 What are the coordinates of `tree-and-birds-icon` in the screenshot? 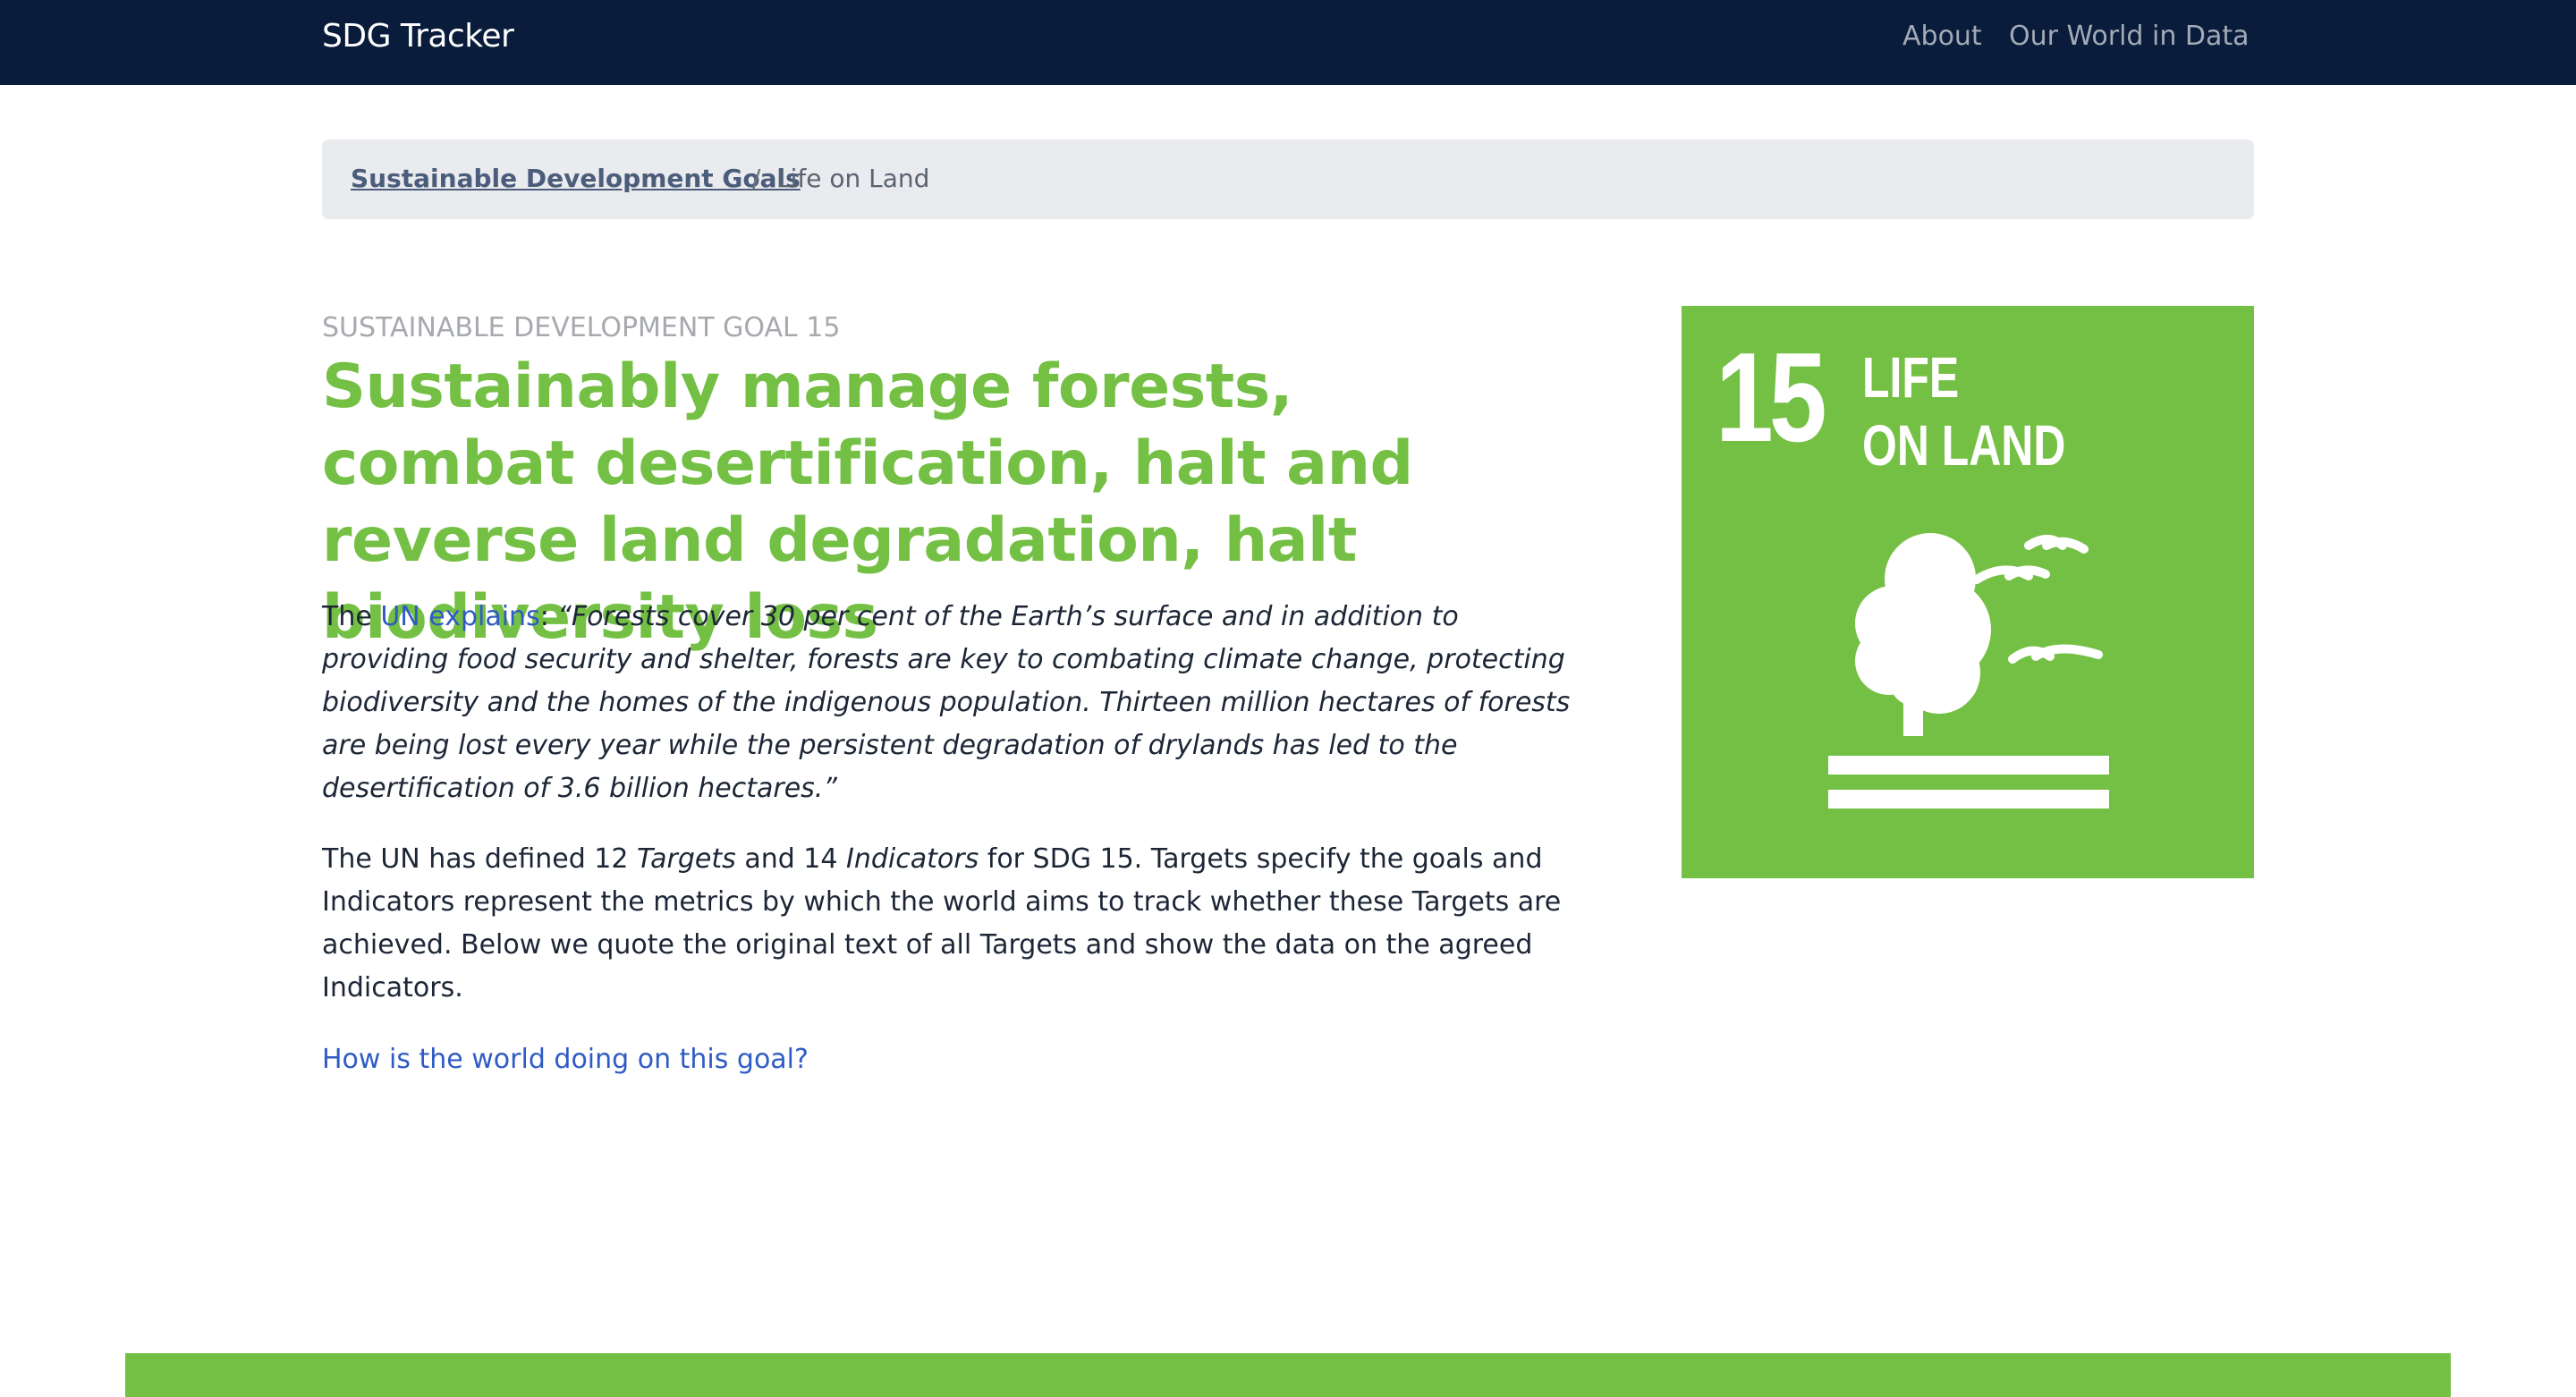 It's located at (1968, 671).